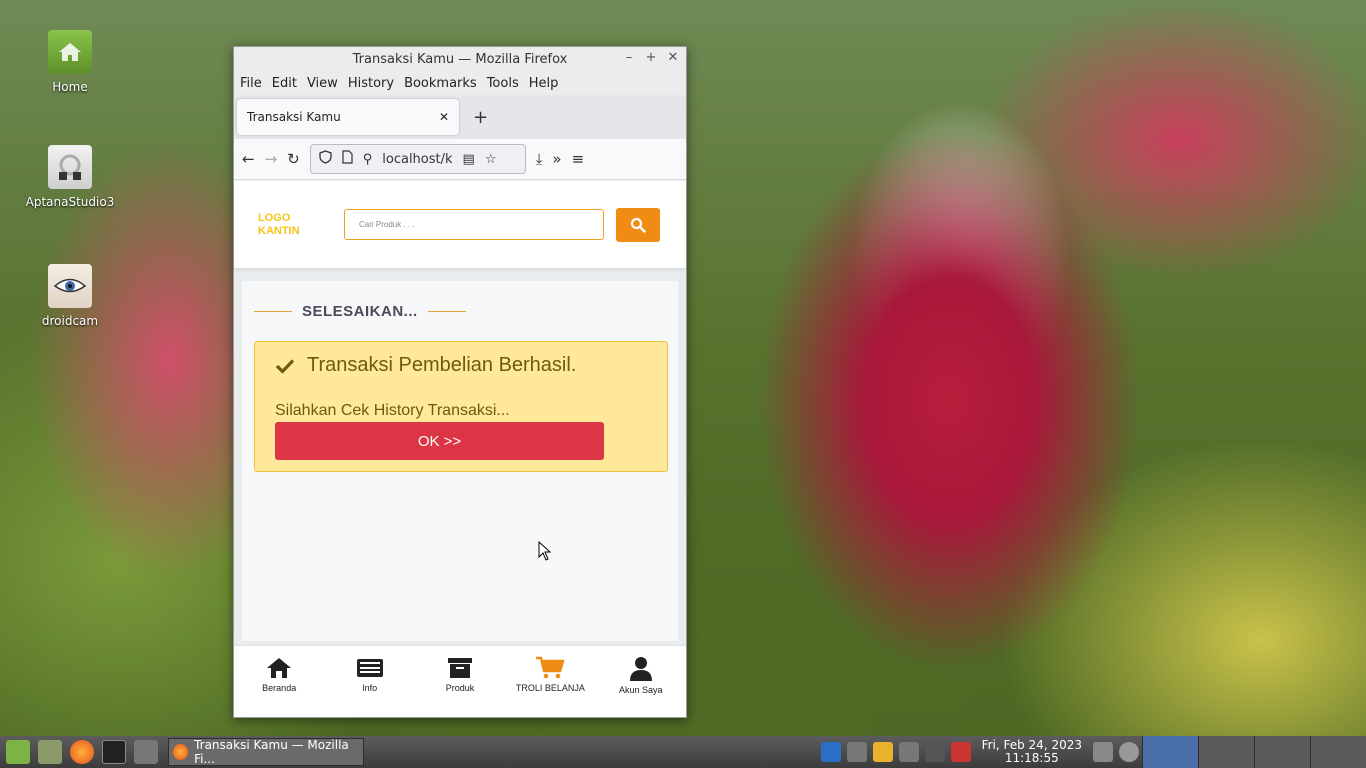 Image resolution: width=1366 pixels, height=768 pixels. I want to click on alert-heading: Transaksi Pembelian Berhasil., so click(425, 365).